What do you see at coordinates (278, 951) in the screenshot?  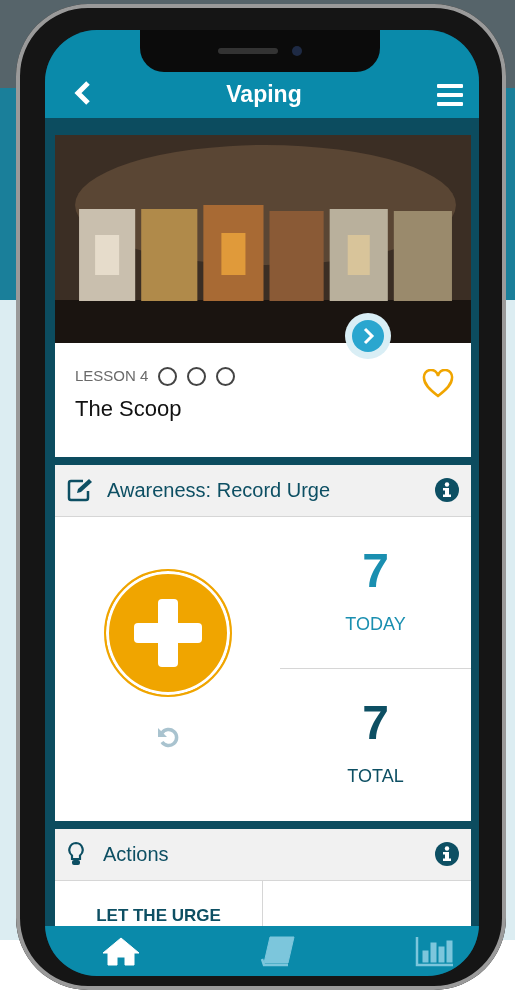 I see `book-icon` at bounding box center [278, 951].